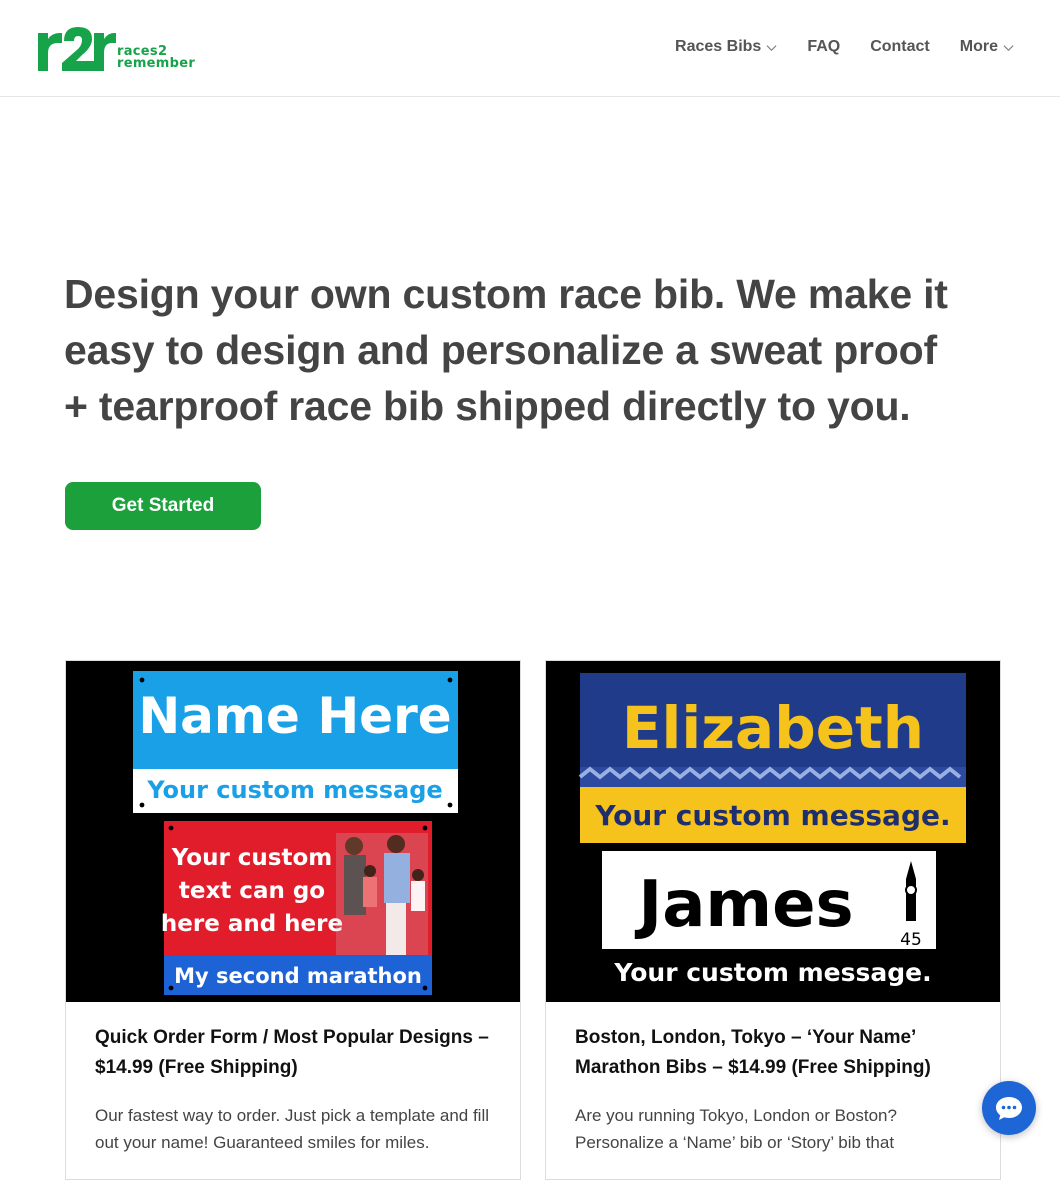  What do you see at coordinates (294, 716) in the screenshot?
I see `bib1-top-name: Name Here` at bounding box center [294, 716].